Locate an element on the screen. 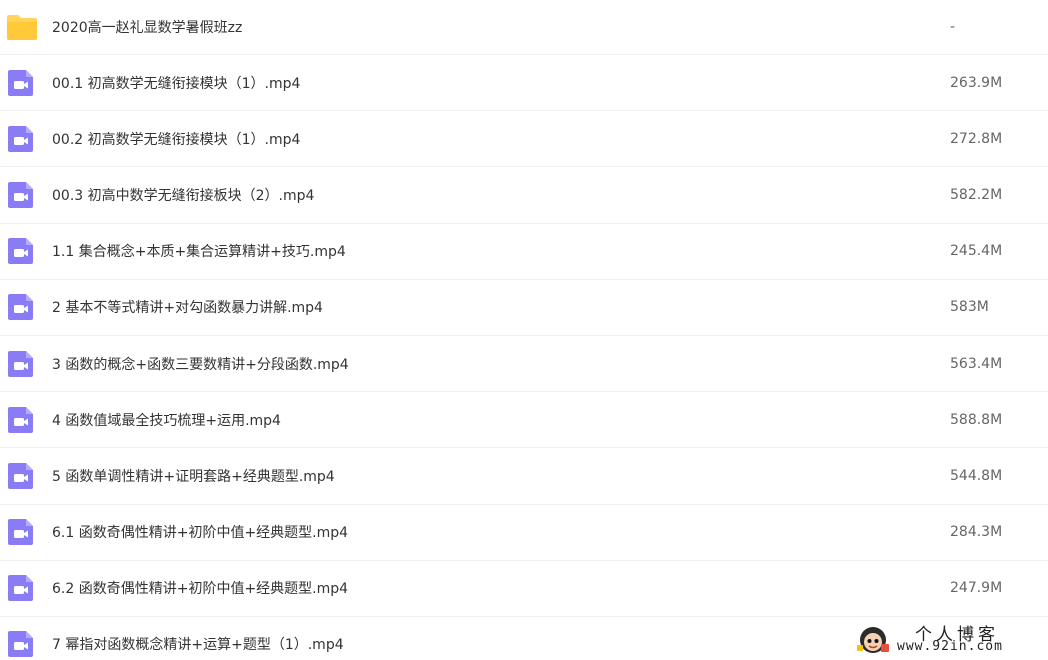 The height and width of the screenshot is (660, 1048). folder-icon is located at coordinates (21, 27).